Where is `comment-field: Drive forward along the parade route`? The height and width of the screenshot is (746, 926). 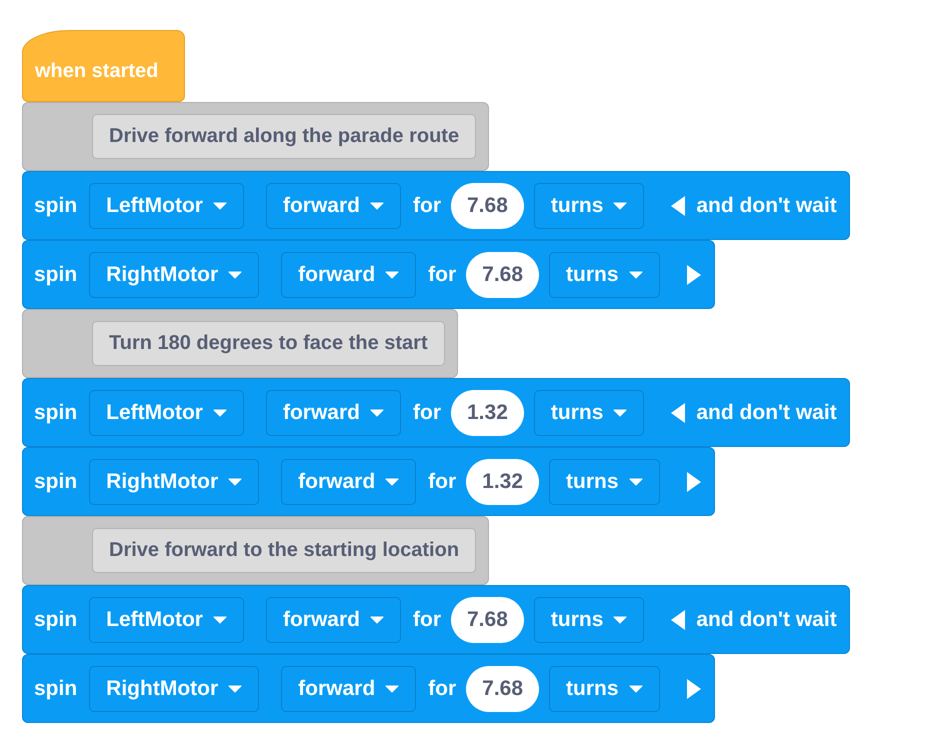
comment-field: Drive forward along the parade route is located at coordinates (284, 136).